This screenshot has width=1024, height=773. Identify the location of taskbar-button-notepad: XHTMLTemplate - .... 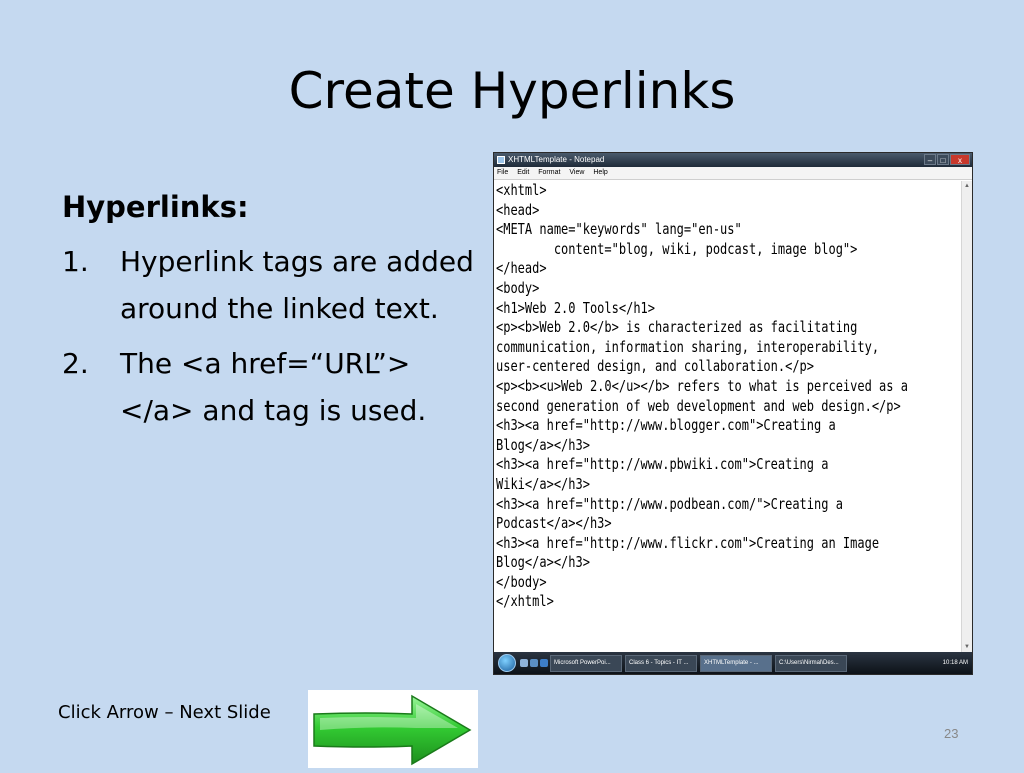
(736, 663).